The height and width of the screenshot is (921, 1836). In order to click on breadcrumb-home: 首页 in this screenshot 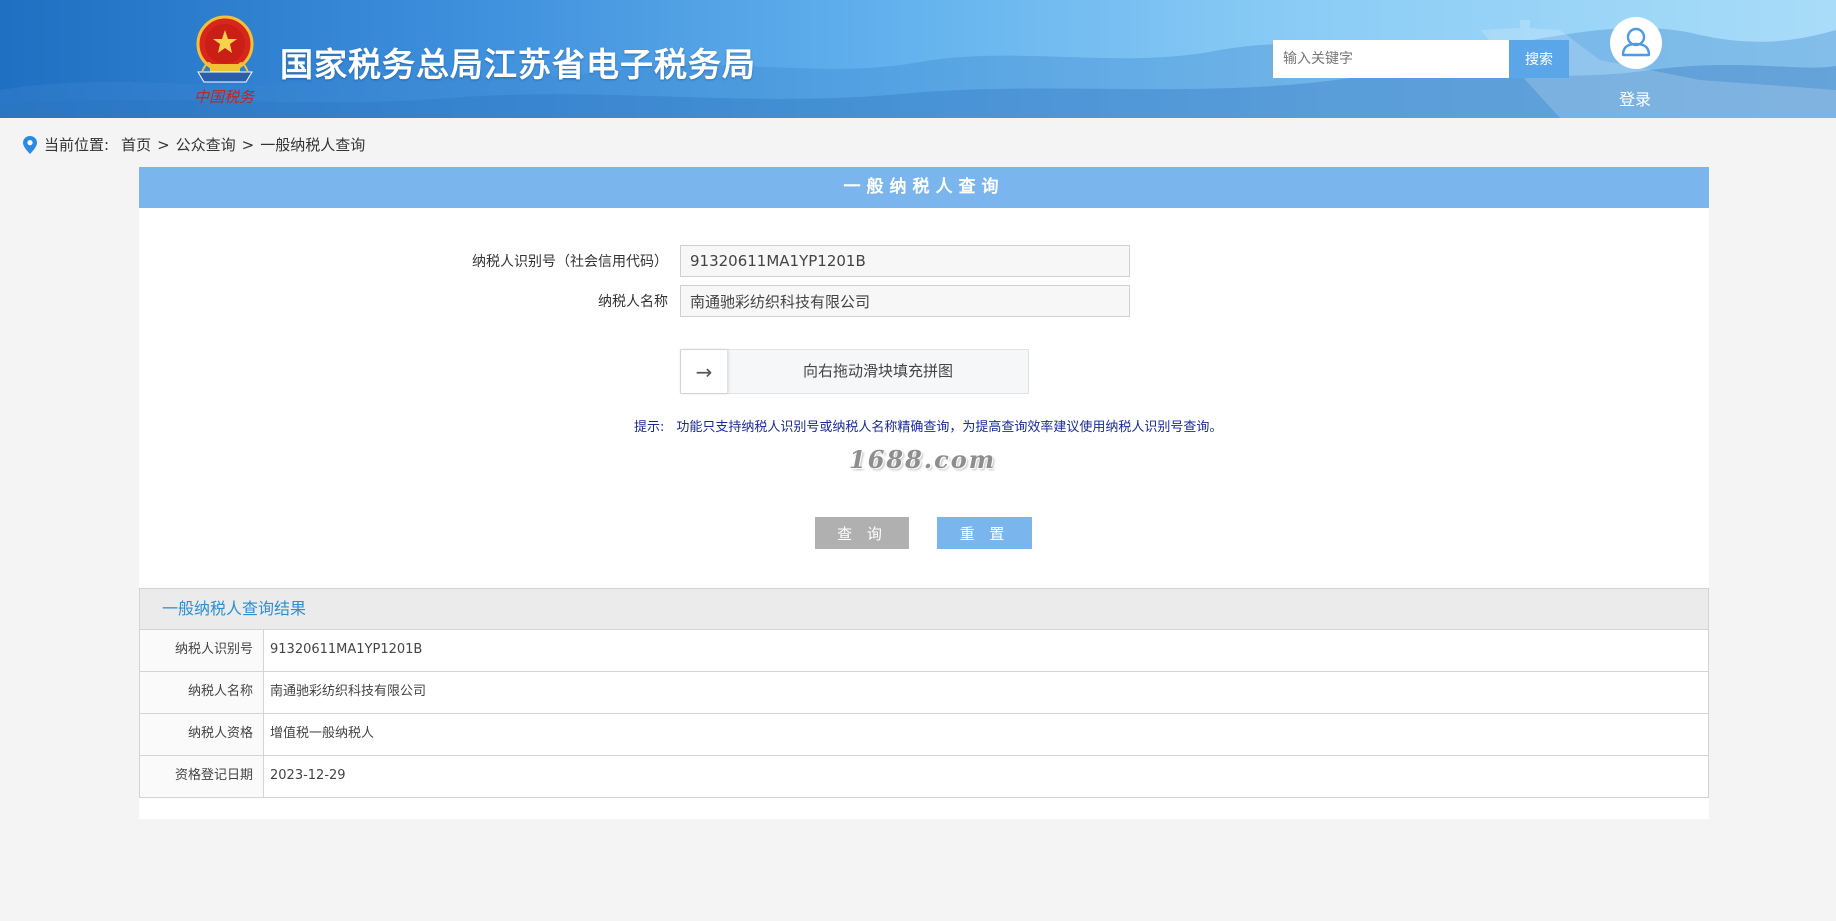, I will do `click(136, 144)`.